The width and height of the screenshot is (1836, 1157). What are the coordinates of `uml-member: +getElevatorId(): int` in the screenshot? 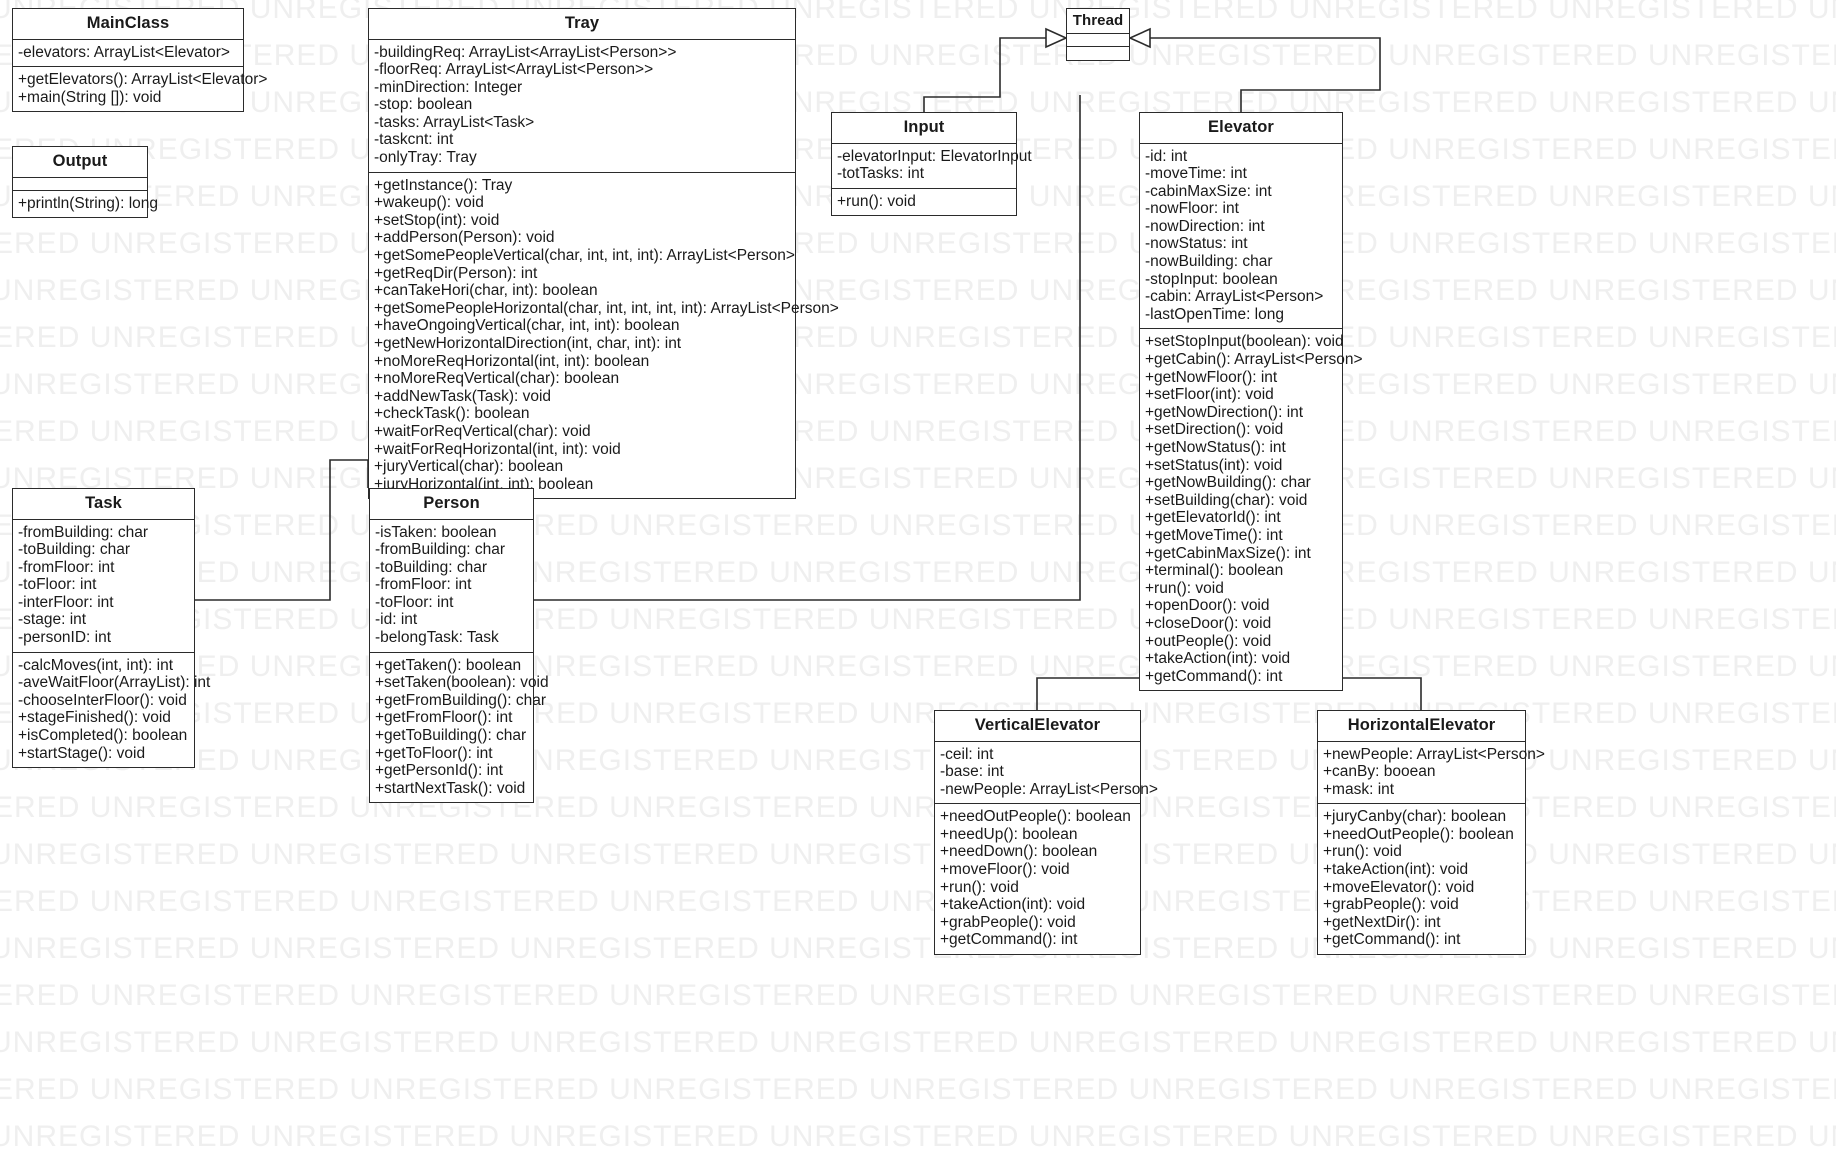 It's located at (1213, 518).